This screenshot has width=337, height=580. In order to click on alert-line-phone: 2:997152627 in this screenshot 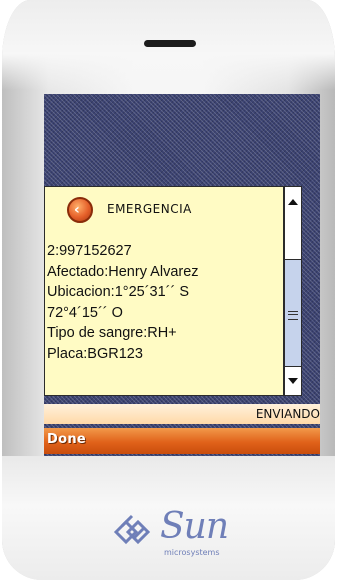, I will do `click(89, 251)`.